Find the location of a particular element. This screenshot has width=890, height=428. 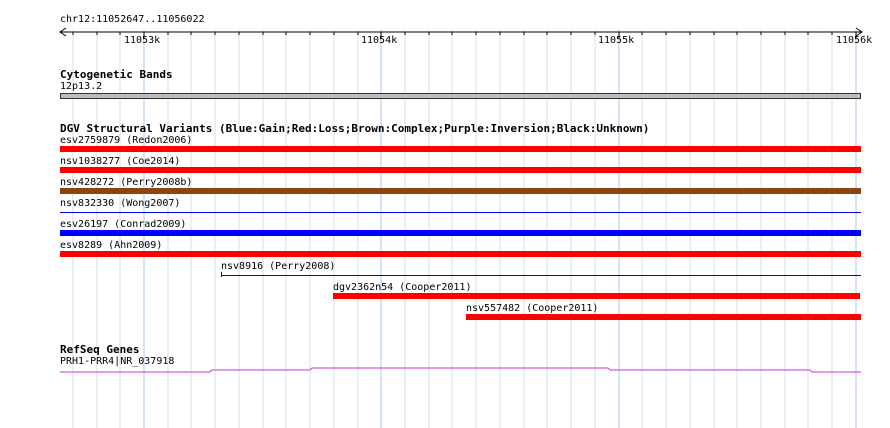

variant-start-marker is located at coordinates (221, 274).